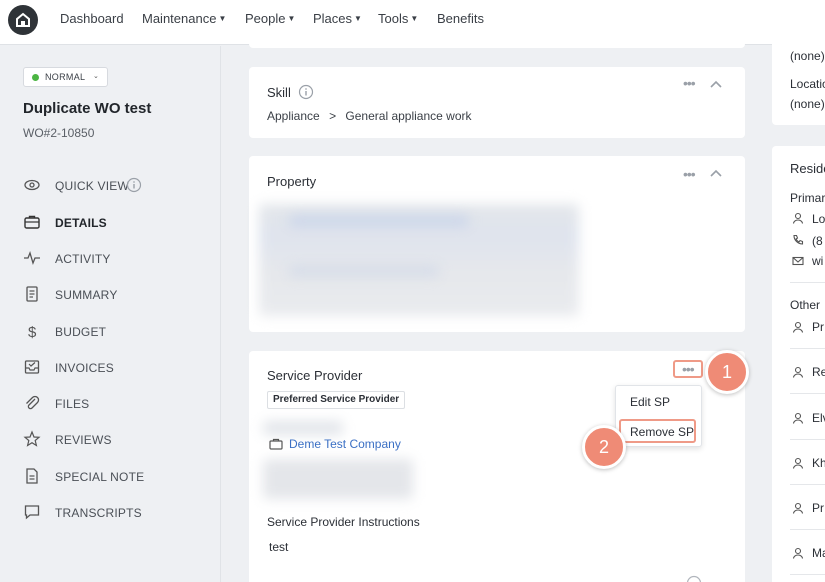 The image size is (825, 582). What do you see at coordinates (337, 18) in the screenshot?
I see `nav-places: Places ▼` at bounding box center [337, 18].